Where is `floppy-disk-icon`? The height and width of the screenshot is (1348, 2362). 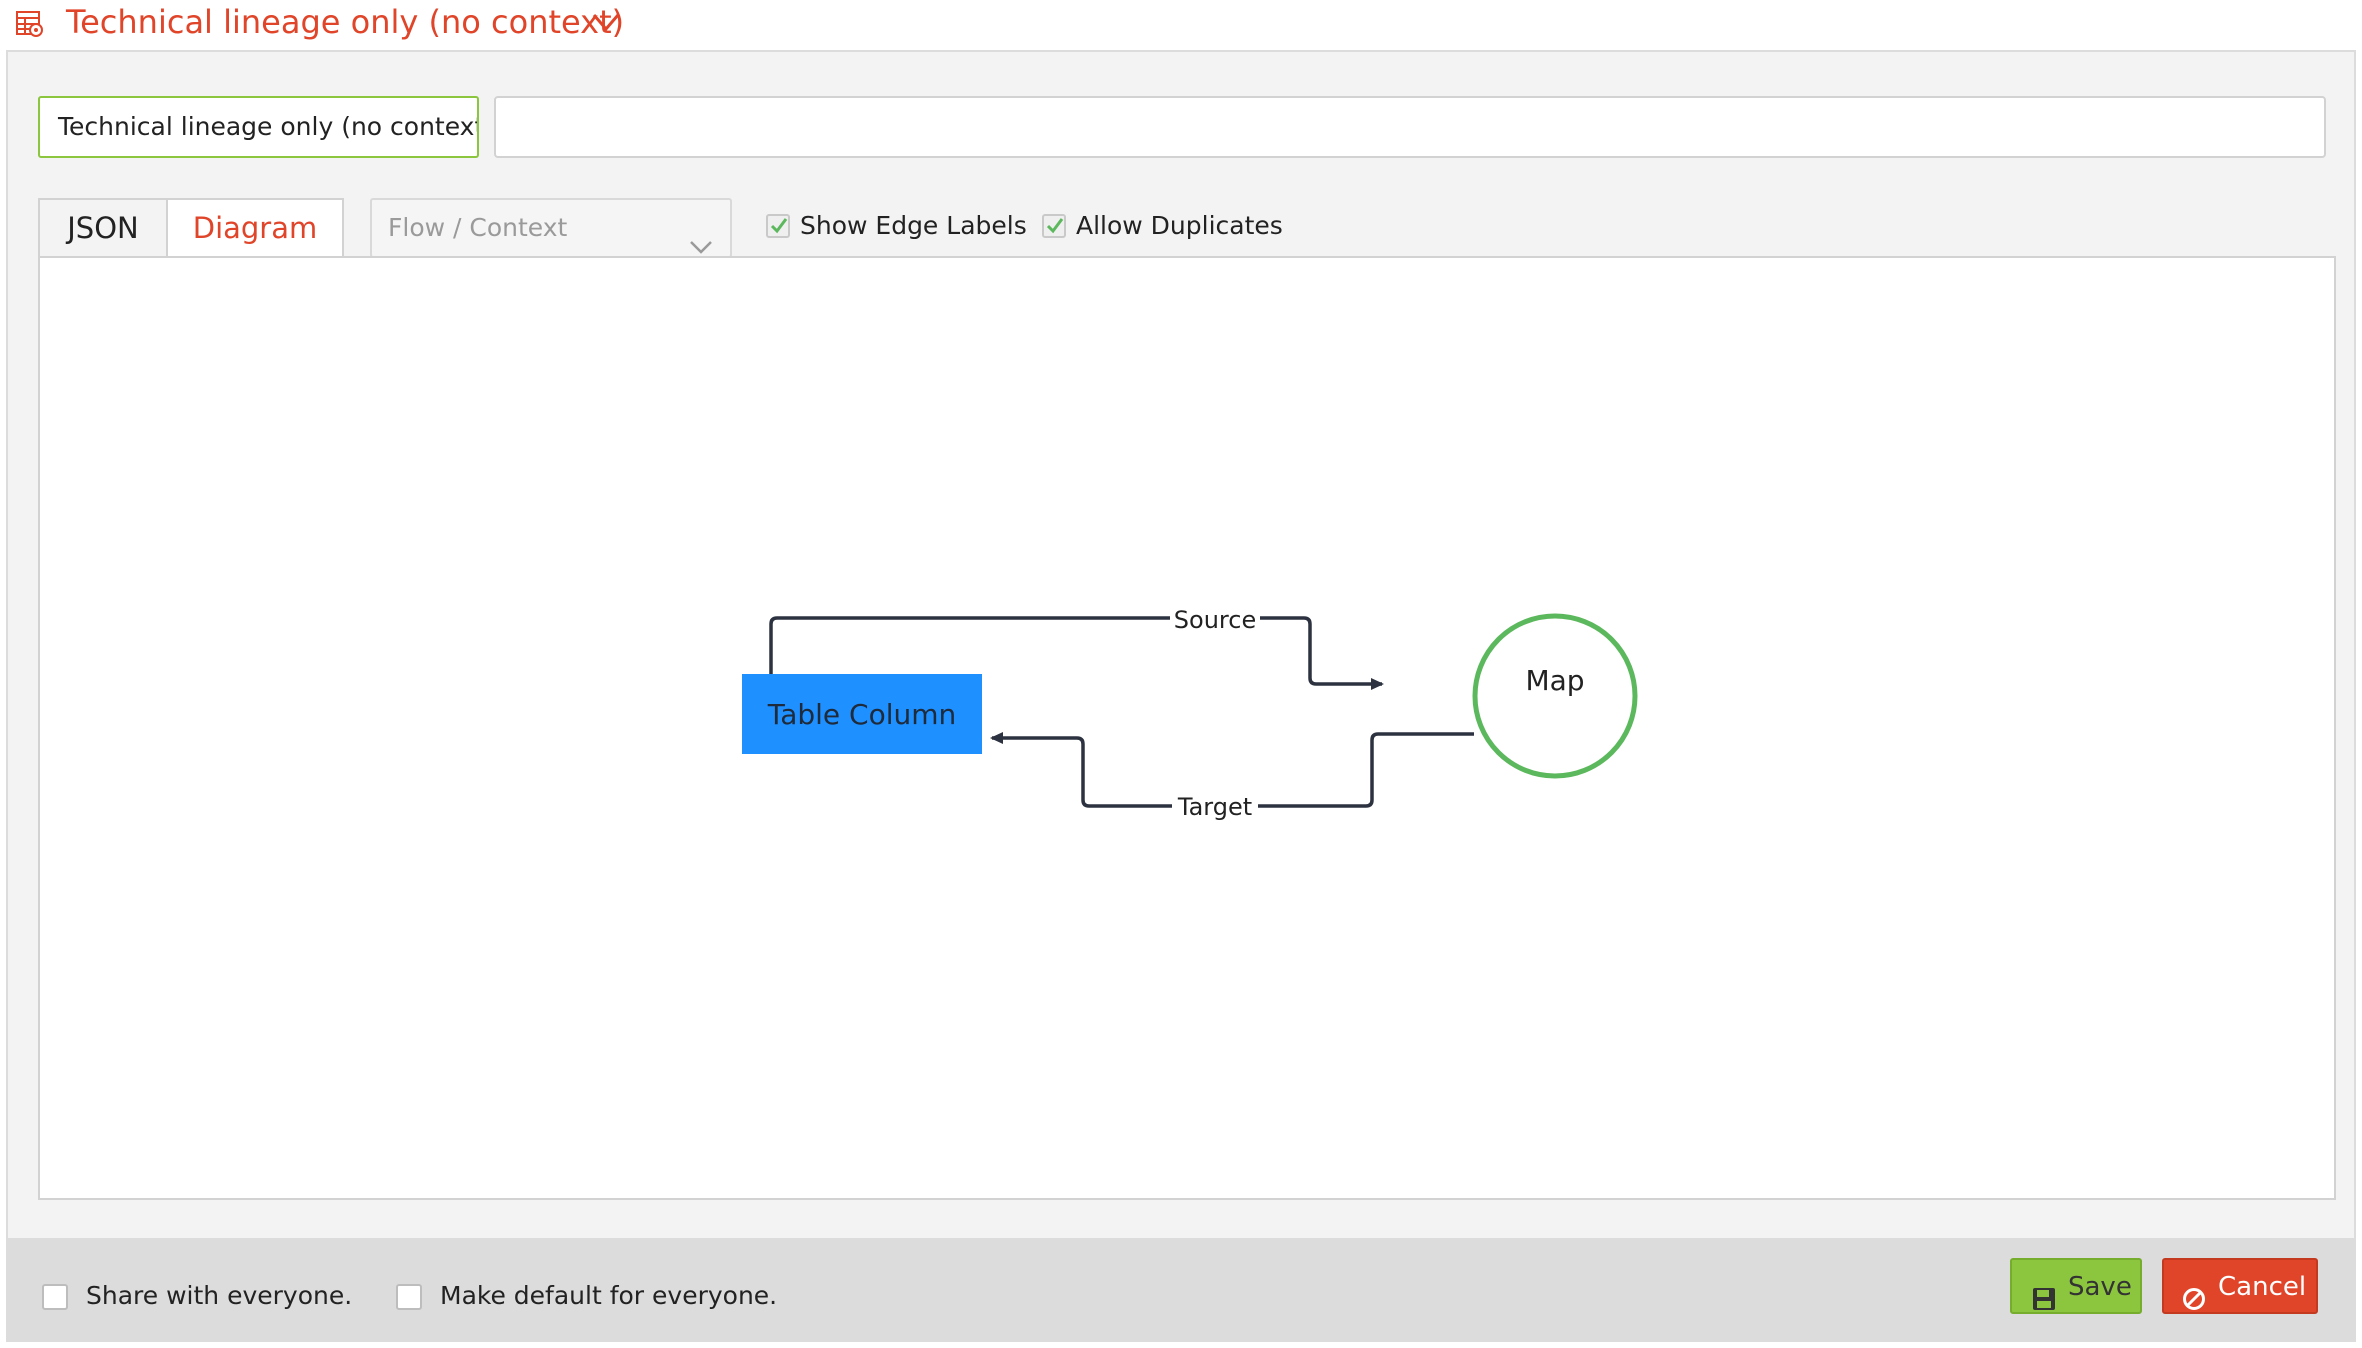
floppy-disk-icon is located at coordinates (2044, 1303).